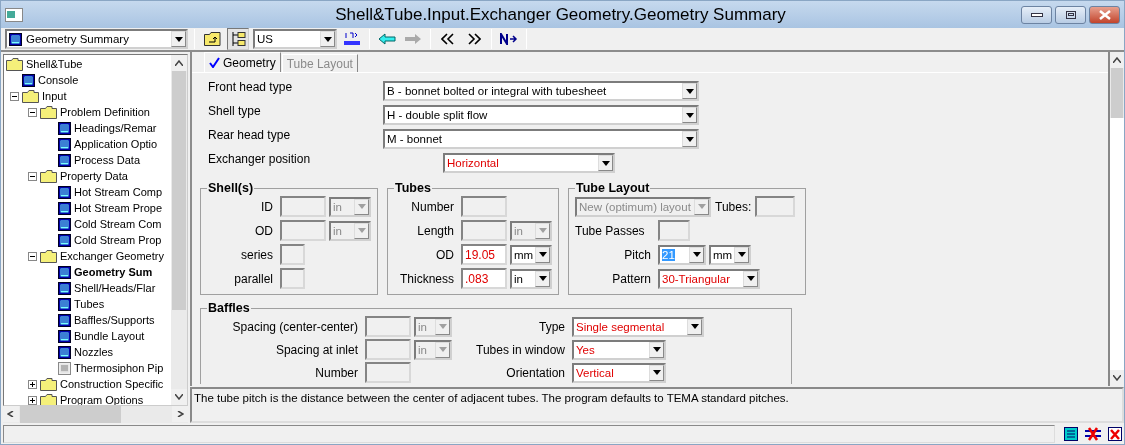 Image resolution: width=1125 pixels, height=445 pixels. What do you see at coordinates (260, 158) in the screenshot?
I see `field-label: Exchanger position` at bounding box center [260, 158].